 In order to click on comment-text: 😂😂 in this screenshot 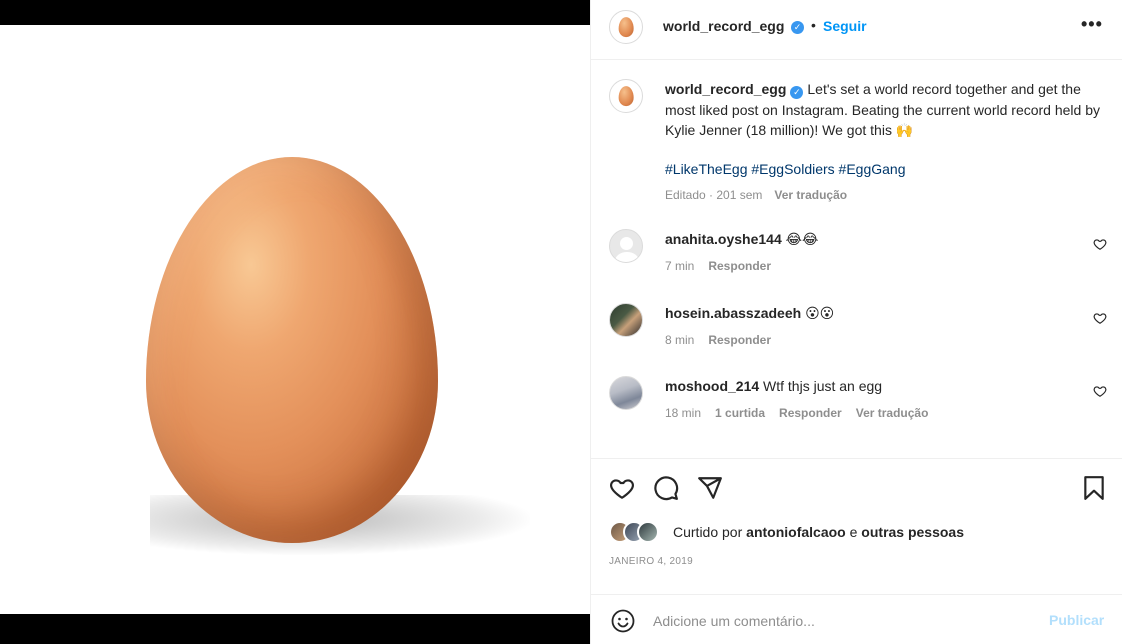, I will do `click(802, 239)`.